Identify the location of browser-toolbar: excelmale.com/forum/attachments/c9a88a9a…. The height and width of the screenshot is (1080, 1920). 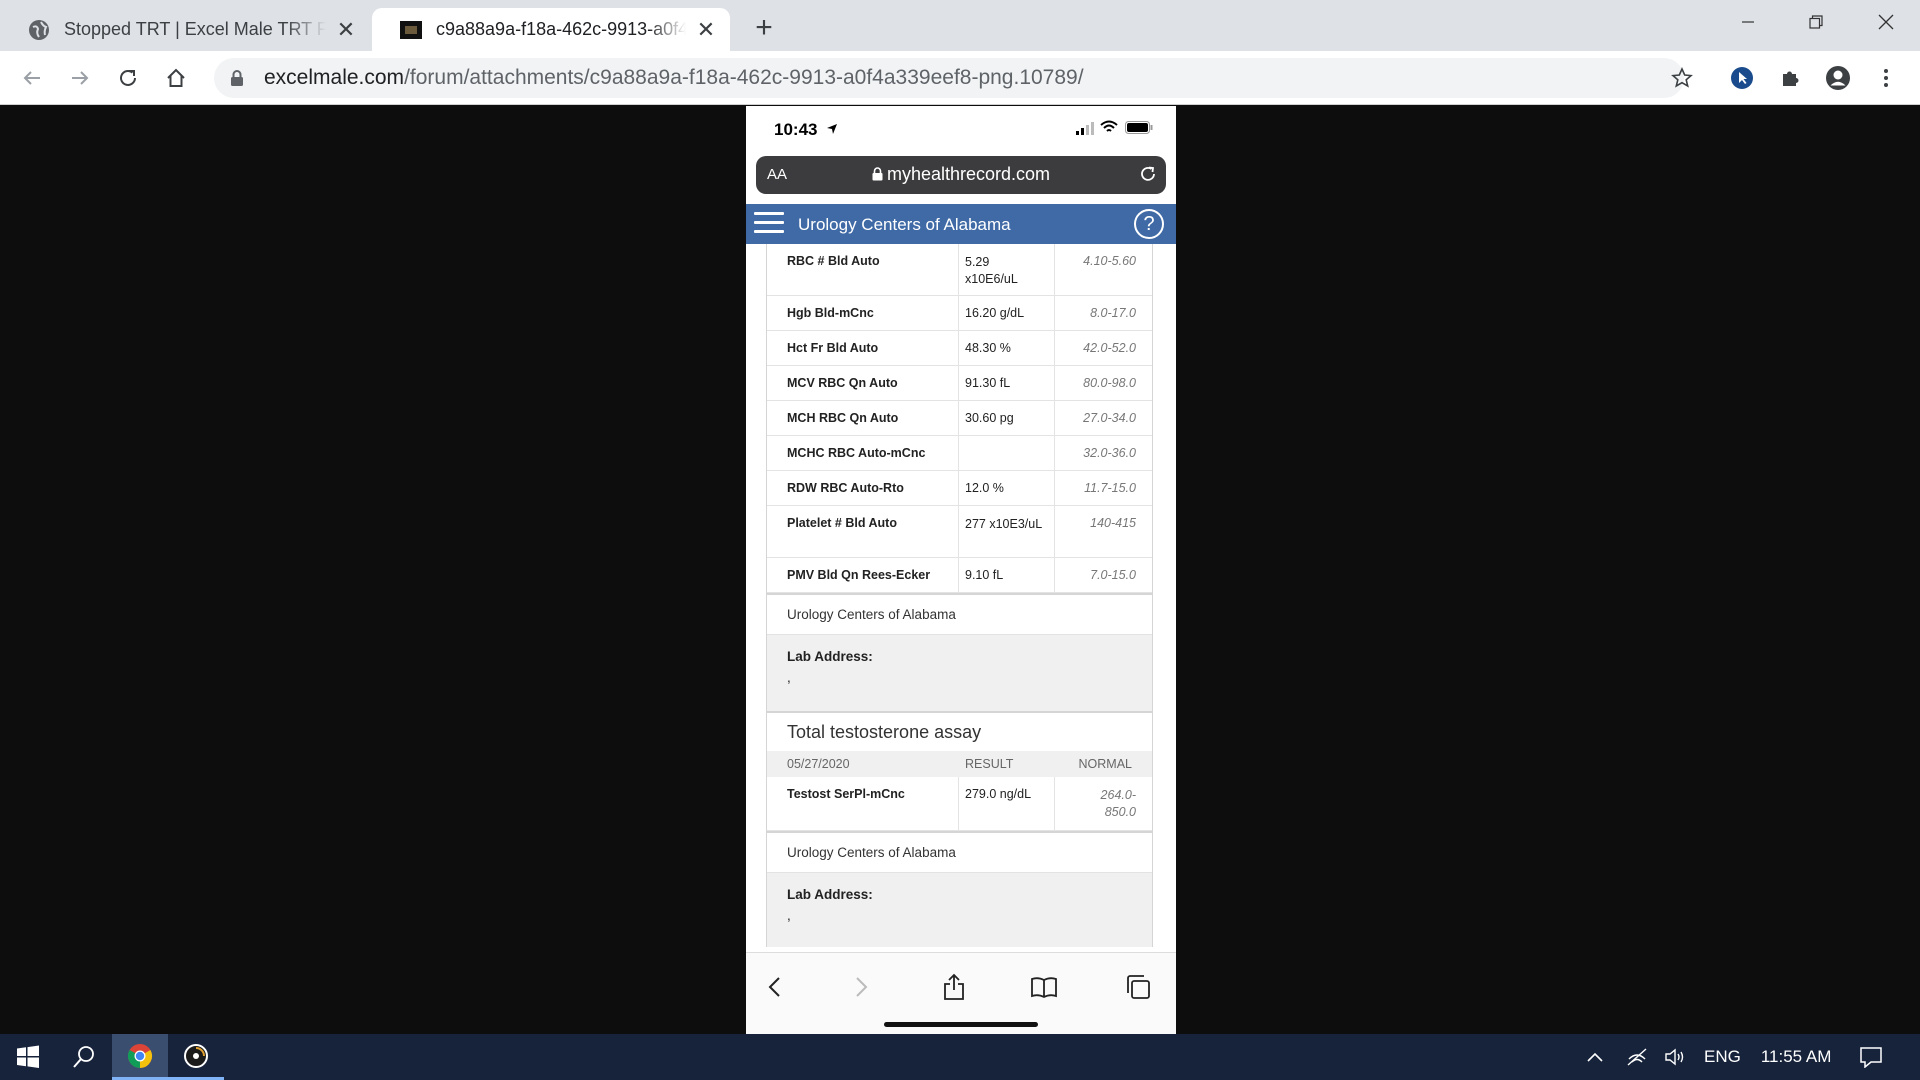
(960, 78).